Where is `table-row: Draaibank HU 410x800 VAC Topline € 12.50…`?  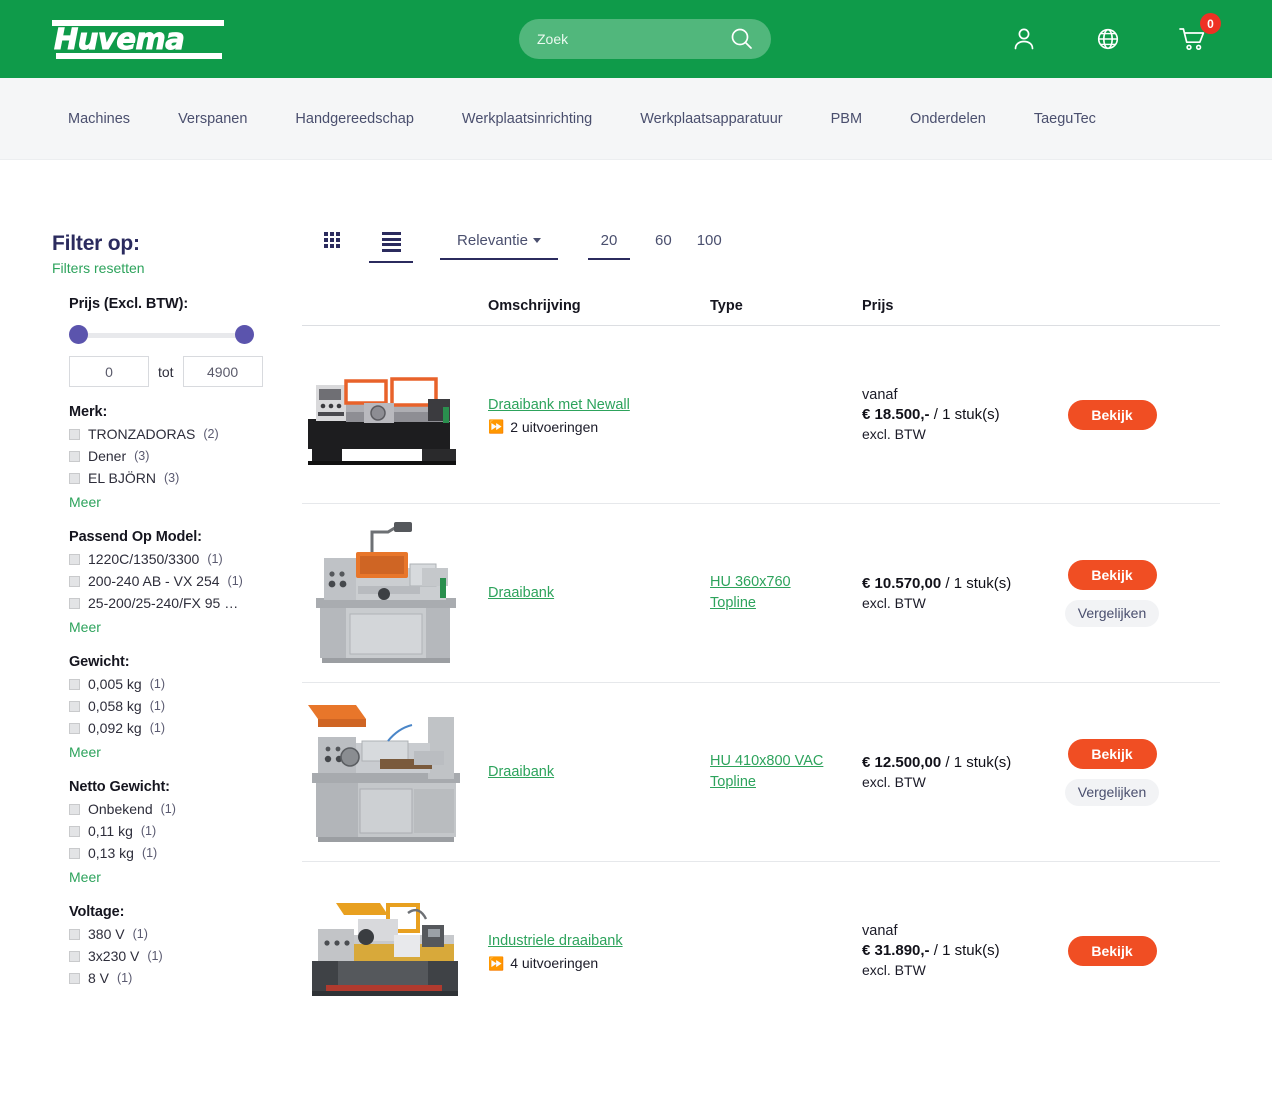 table-row: Draaibank HU 410x800 VAC Topline € 12.50… is located at coordinates (761, 772).